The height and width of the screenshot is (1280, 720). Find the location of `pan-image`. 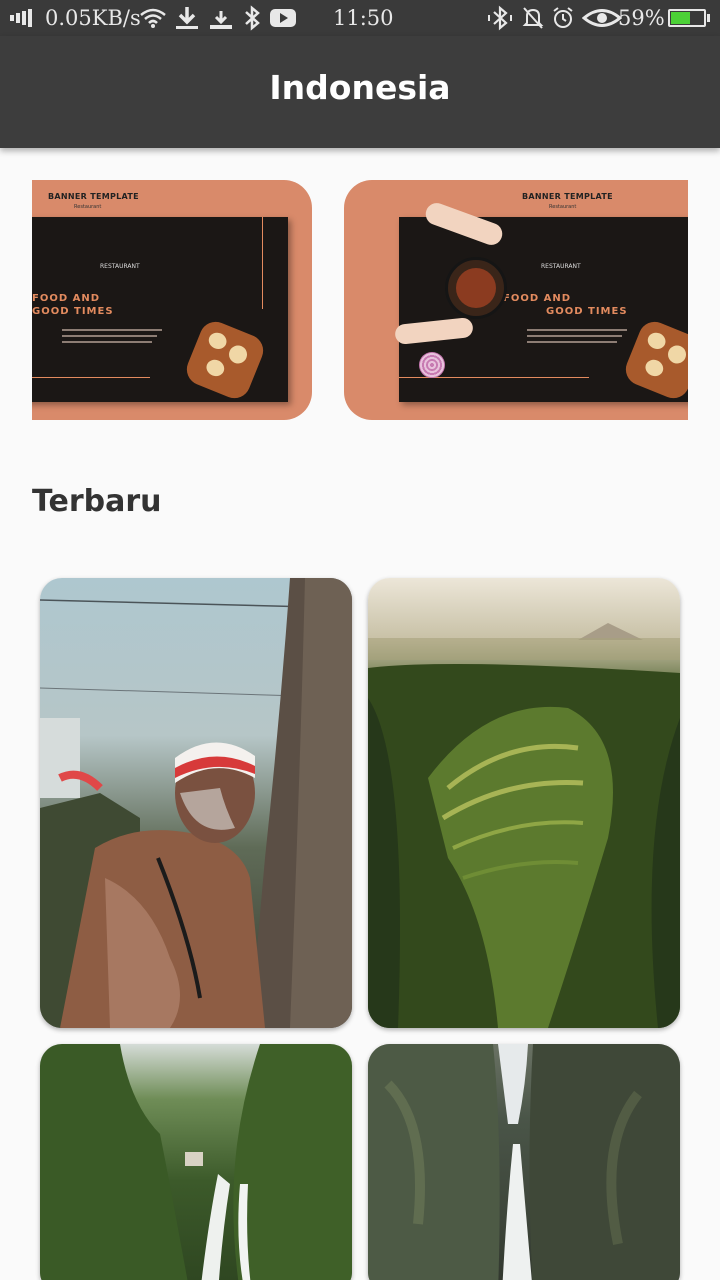

pan-image is located at coordinates (476, 288).